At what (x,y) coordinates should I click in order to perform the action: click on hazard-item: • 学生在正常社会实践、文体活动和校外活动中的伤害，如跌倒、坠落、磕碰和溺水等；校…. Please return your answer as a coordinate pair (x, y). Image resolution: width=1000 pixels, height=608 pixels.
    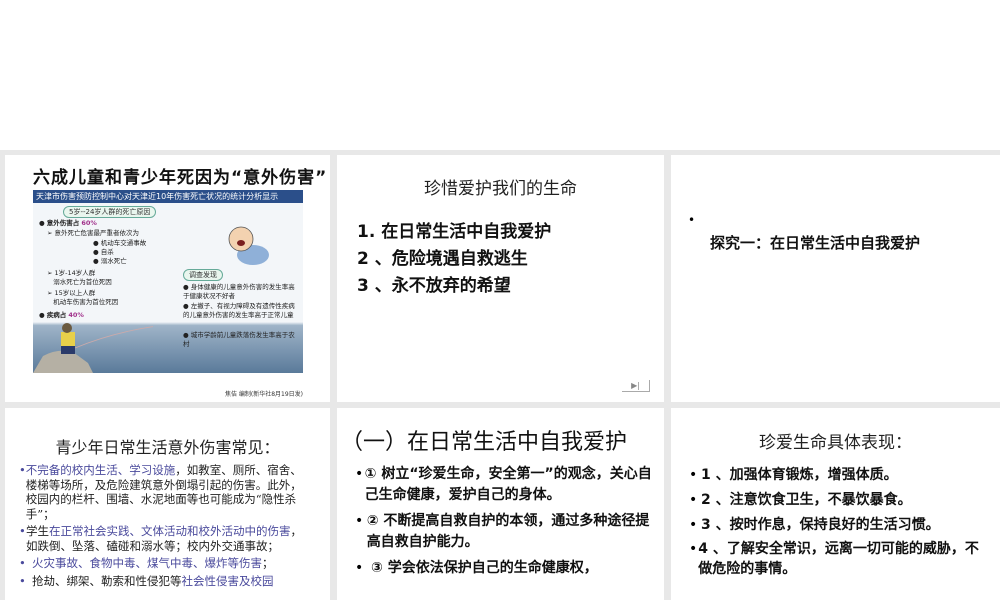
    Looking at the image, I should click on (160, 538).